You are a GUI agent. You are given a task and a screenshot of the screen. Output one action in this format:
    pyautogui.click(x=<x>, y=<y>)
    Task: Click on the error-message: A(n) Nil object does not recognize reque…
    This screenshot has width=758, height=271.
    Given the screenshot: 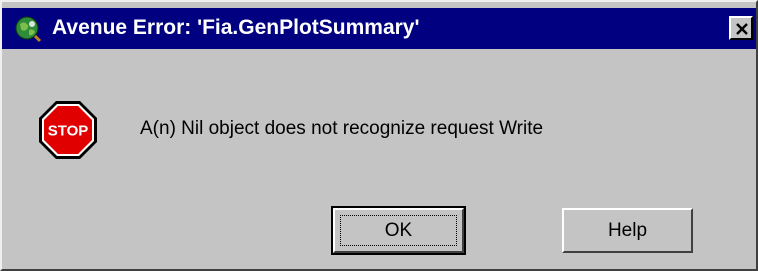 What is the action you would take?
    pyautogui.click(x=342, y=128)
    